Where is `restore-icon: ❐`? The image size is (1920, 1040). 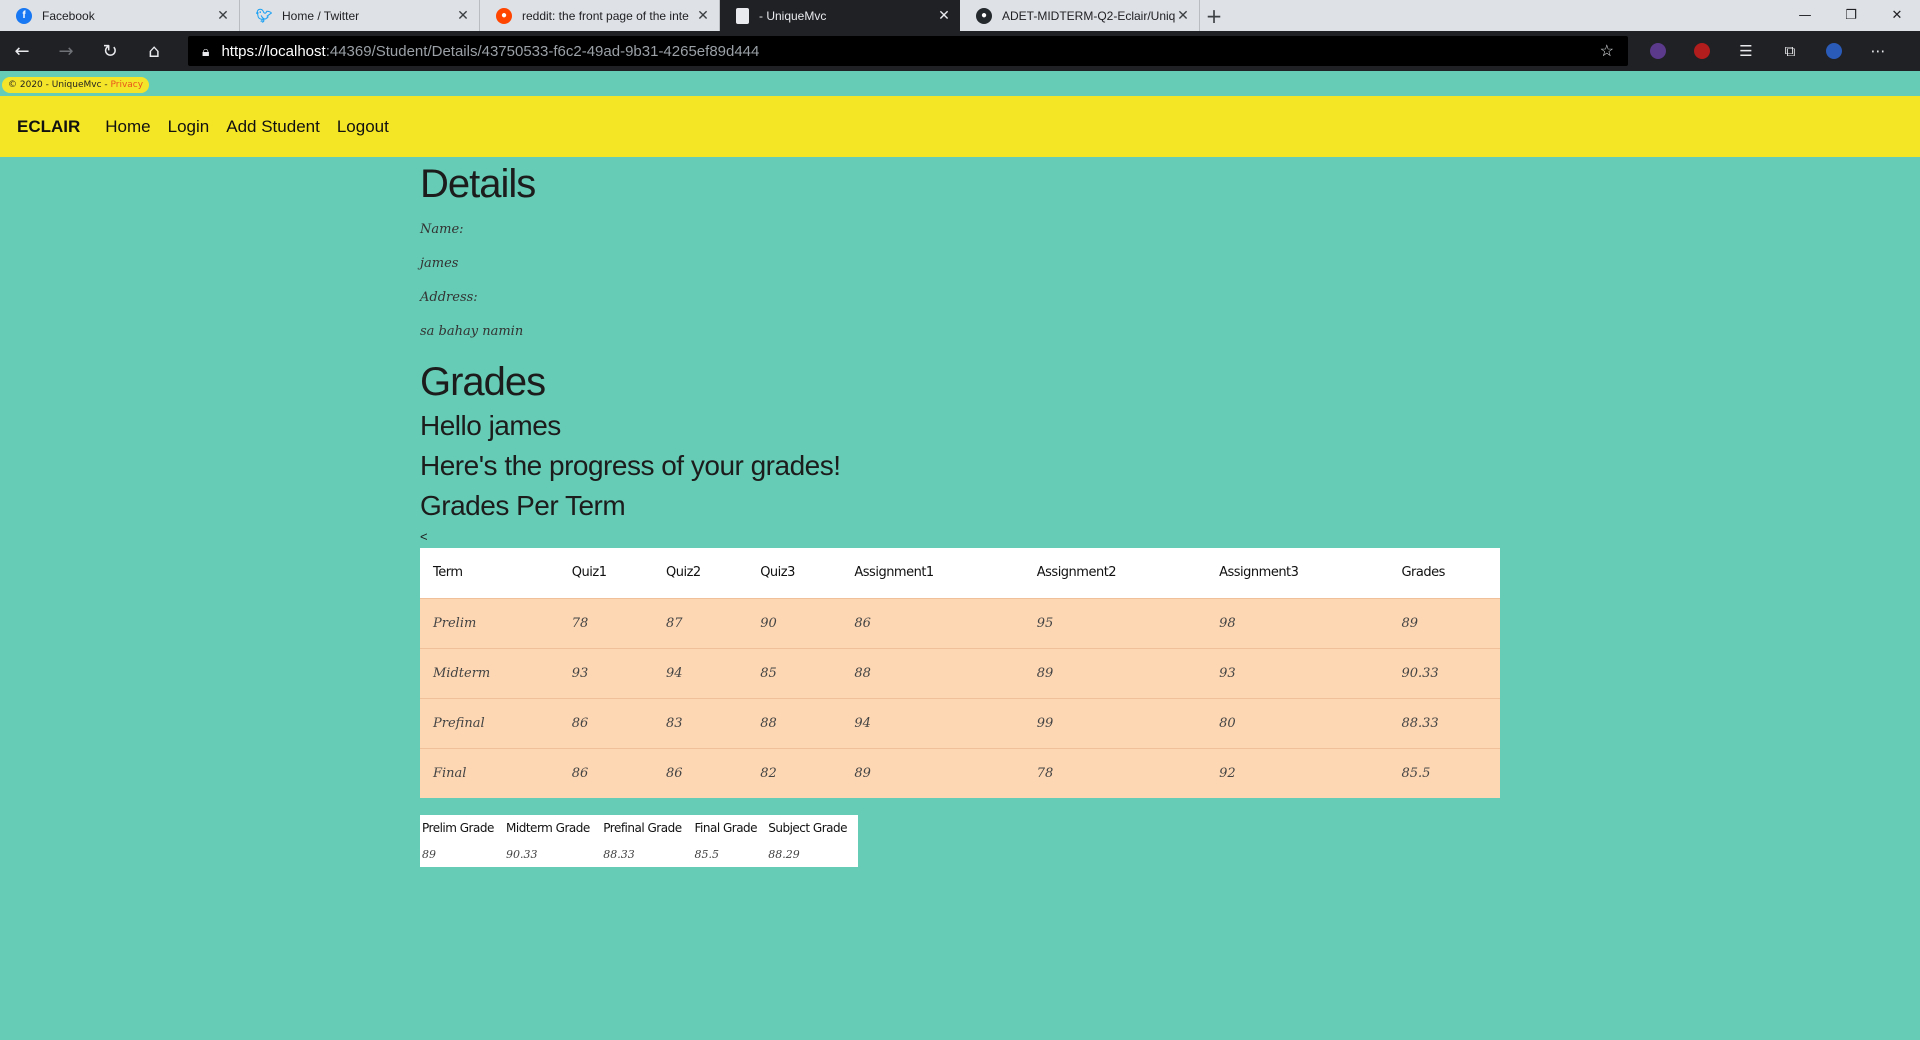
restore-icon: ❐ is located at coordinates (1851, 15).